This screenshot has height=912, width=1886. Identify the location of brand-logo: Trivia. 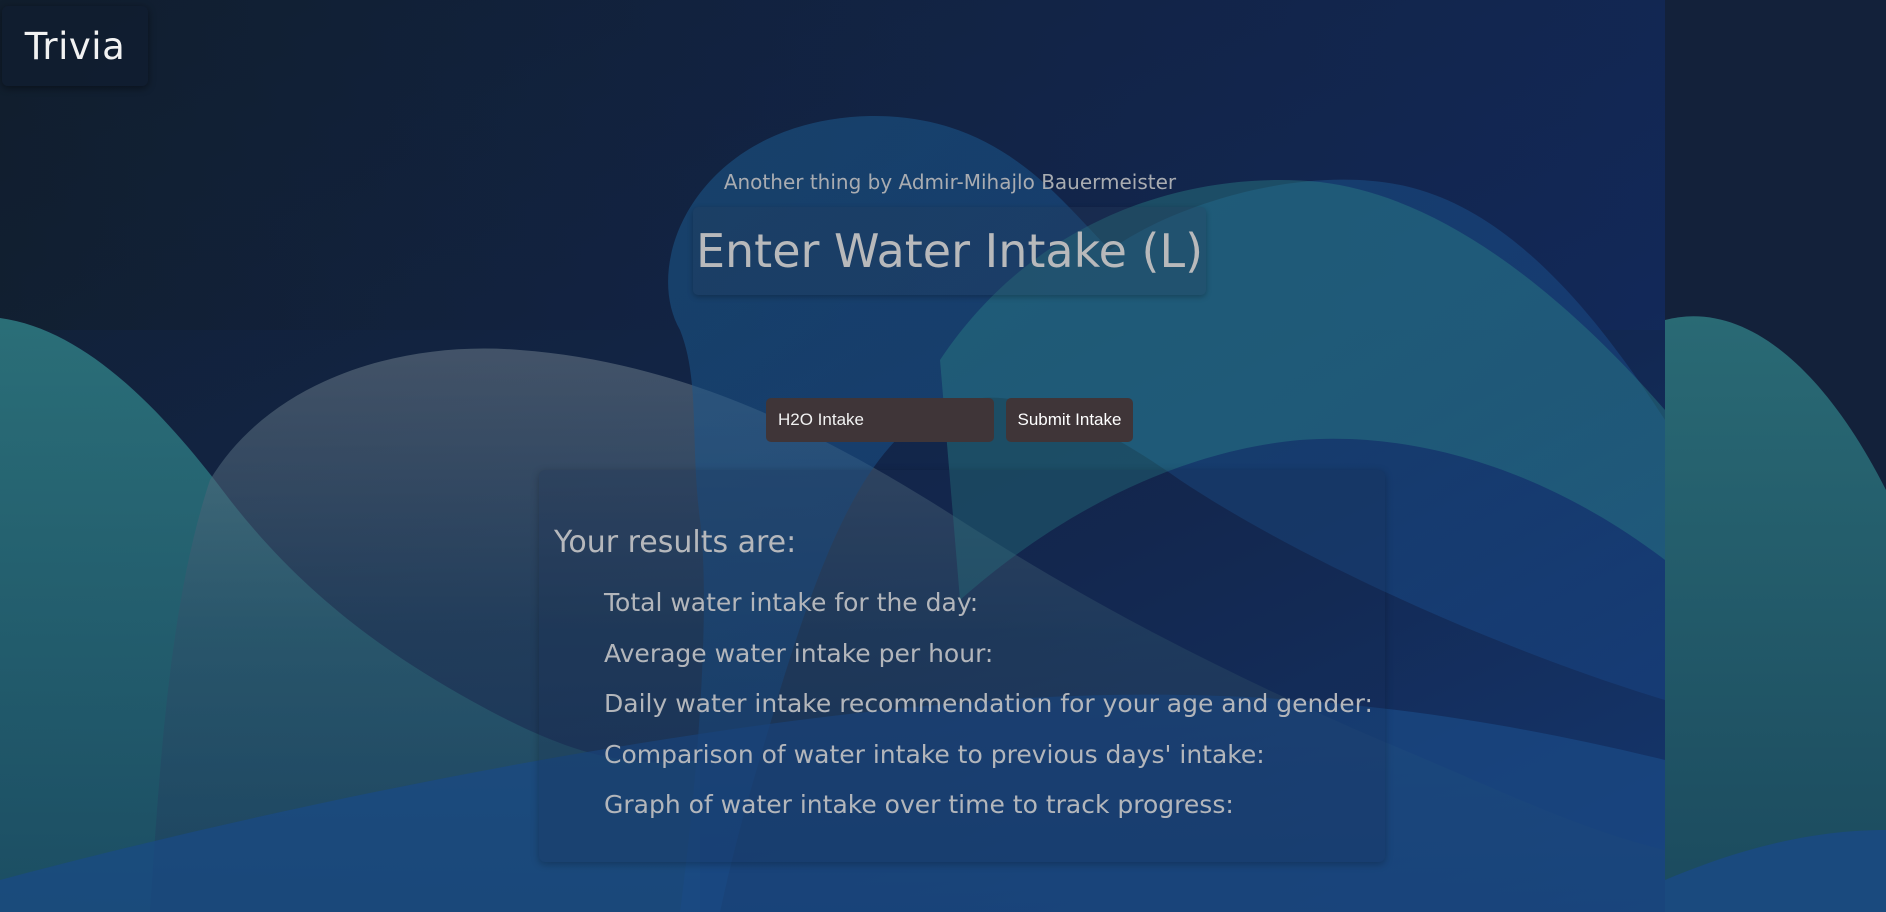
(75, 46).